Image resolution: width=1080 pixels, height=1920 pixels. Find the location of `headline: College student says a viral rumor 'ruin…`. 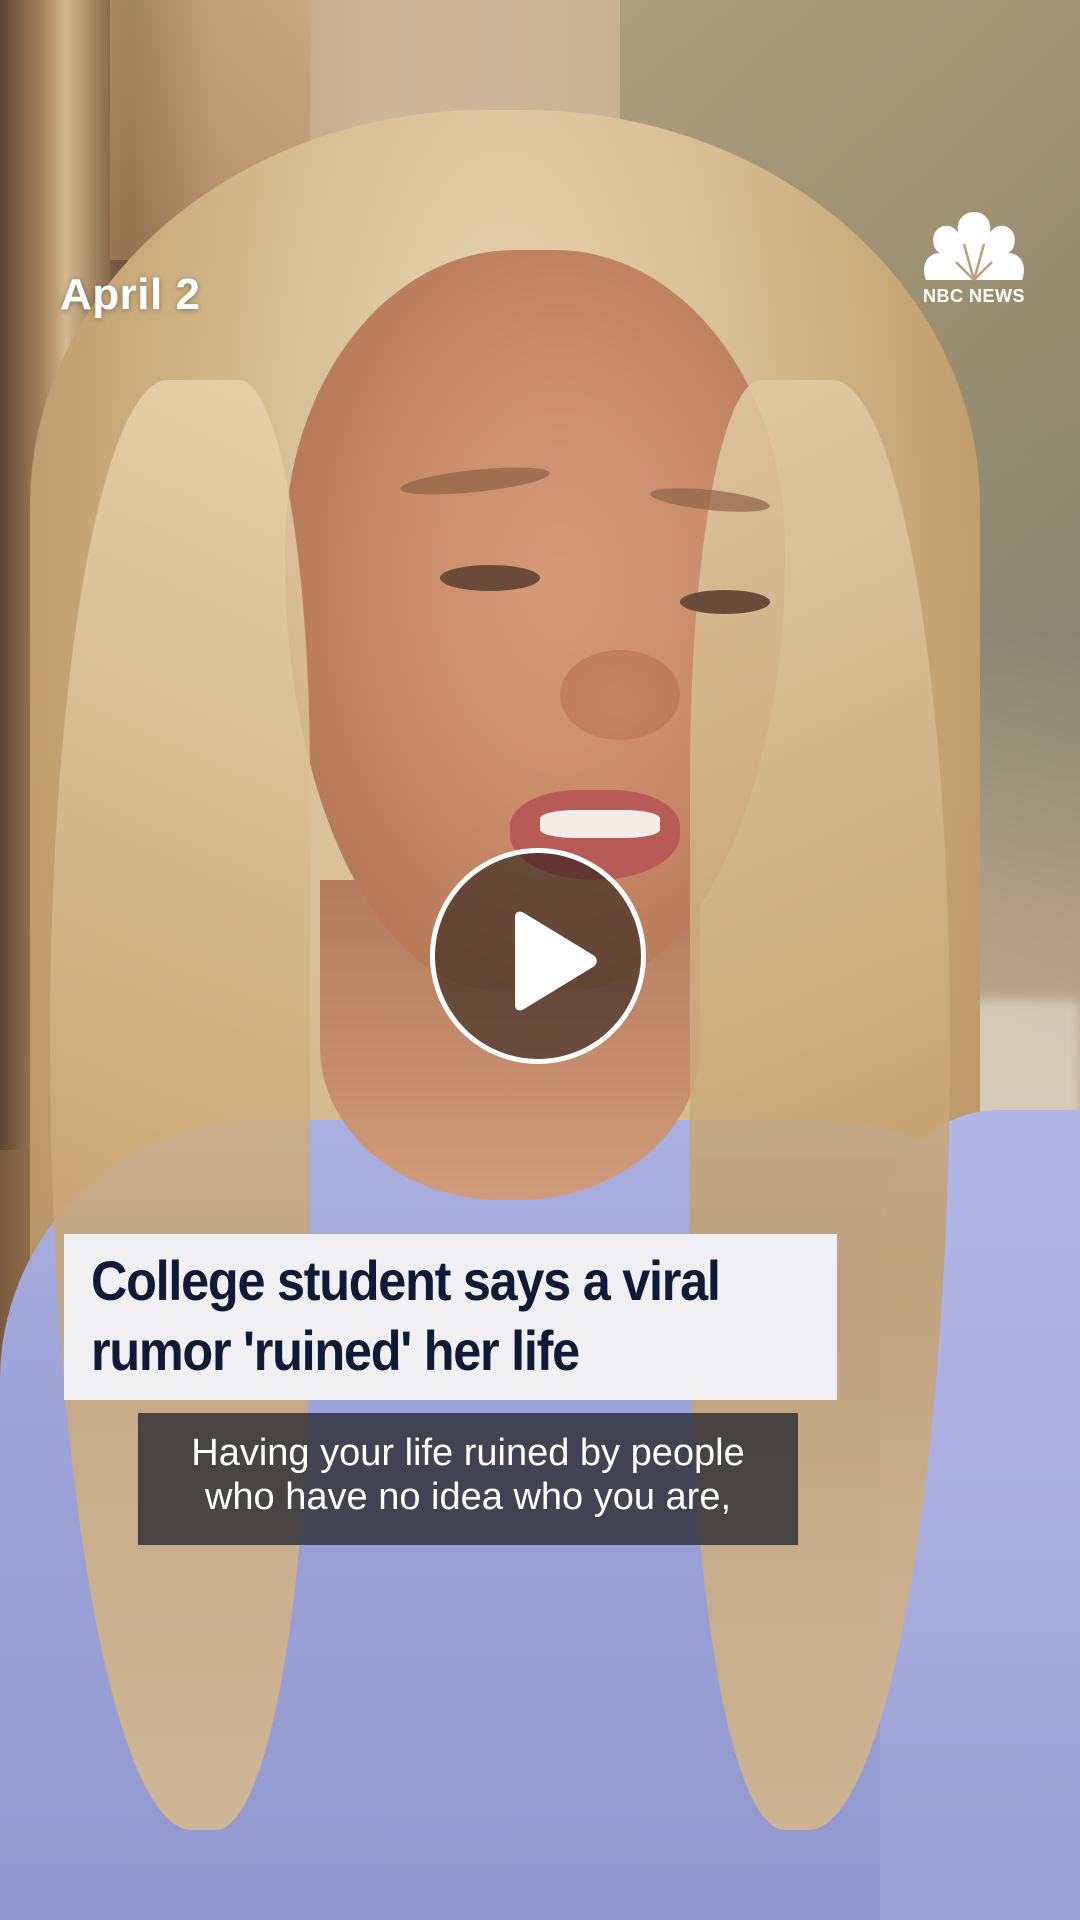

headline: College student says a viral rumor 'ruin… is located at coordinates (451, 1316).